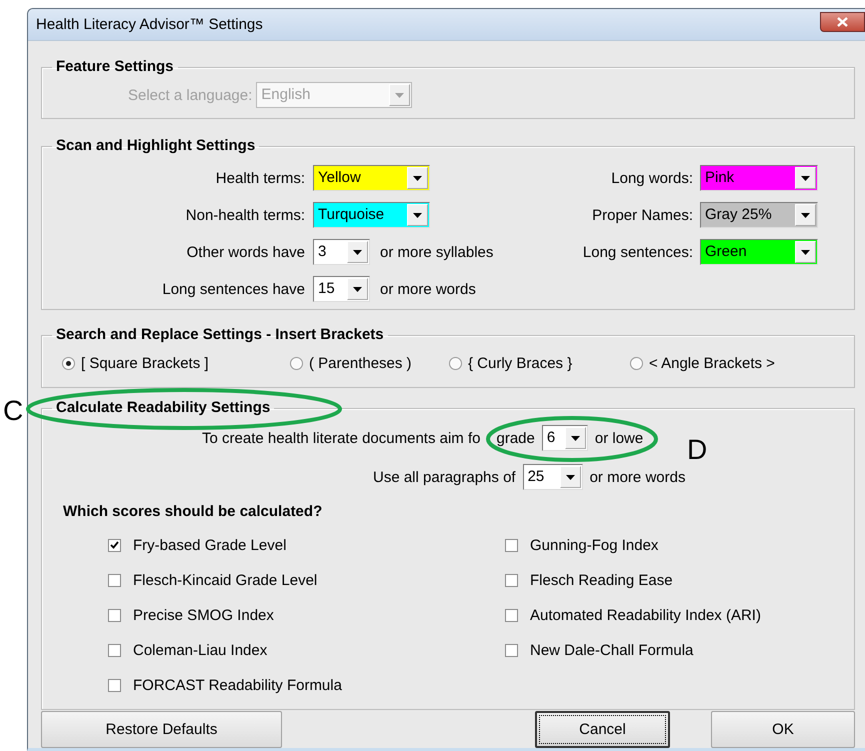  I want to click on radio-label: < Angle Brackets >, so click(712, 363).